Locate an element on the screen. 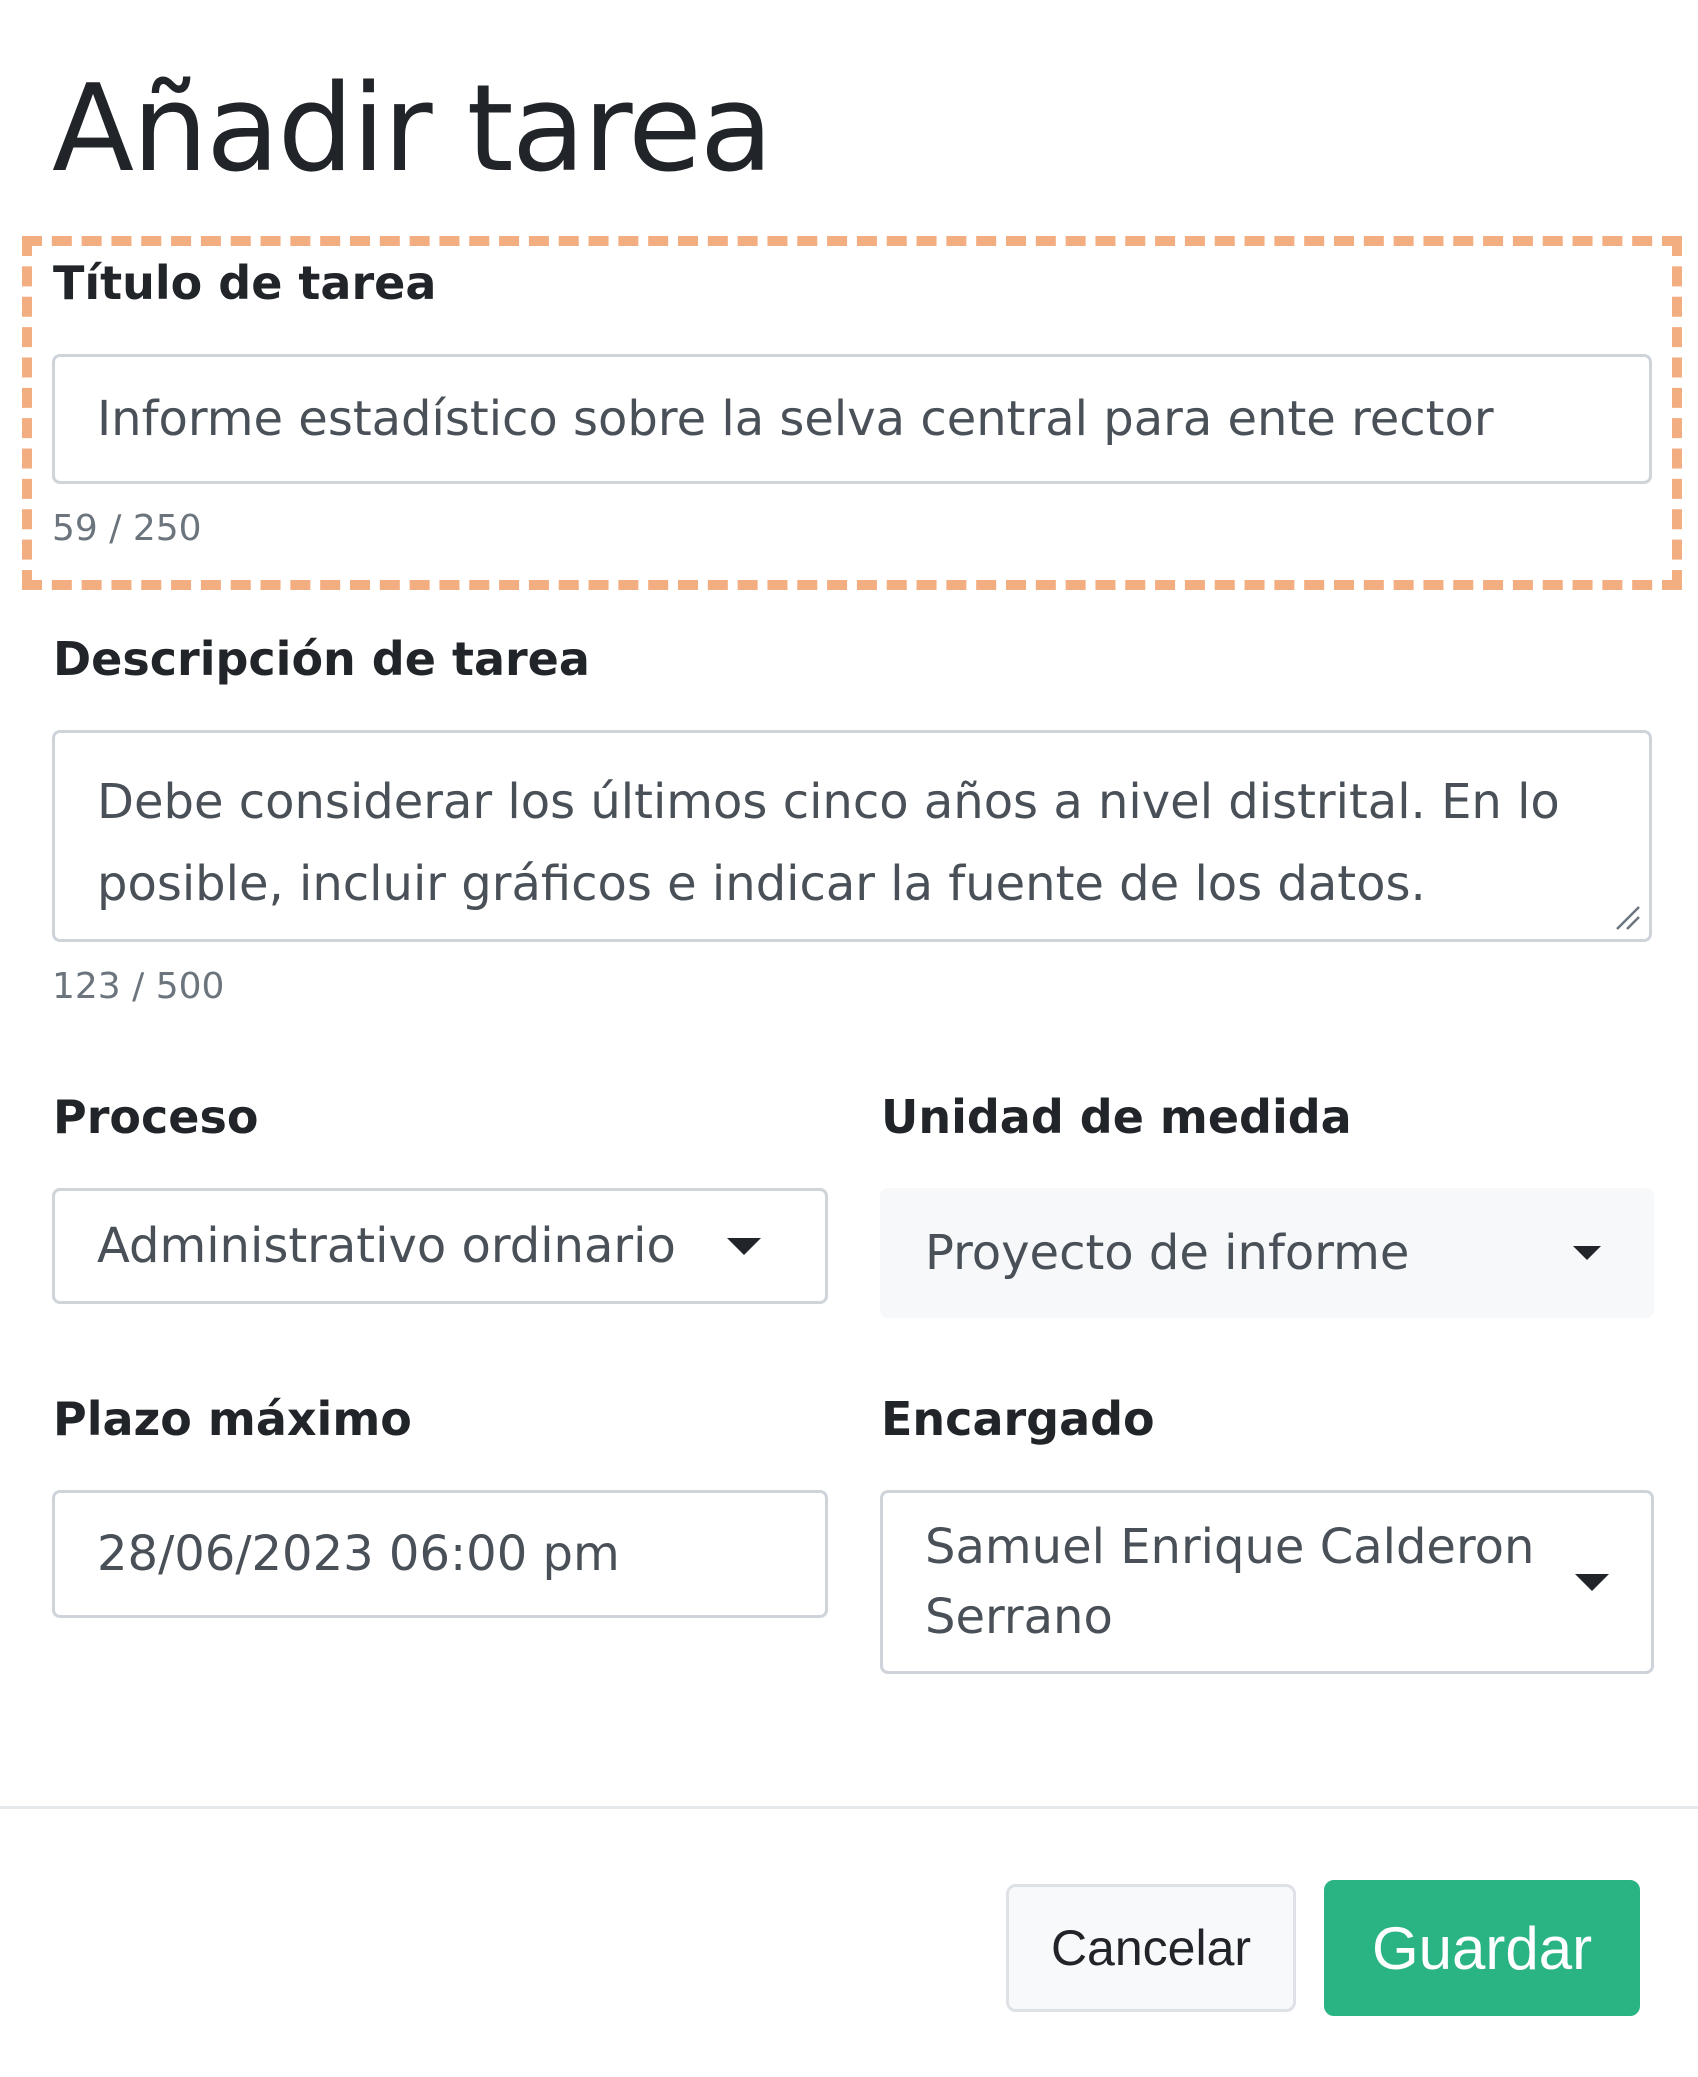 The width and height of the screenshot is (1698, 2077). unit-selected-value: Proyecto de informe is located at coordinates (1167, 1253).